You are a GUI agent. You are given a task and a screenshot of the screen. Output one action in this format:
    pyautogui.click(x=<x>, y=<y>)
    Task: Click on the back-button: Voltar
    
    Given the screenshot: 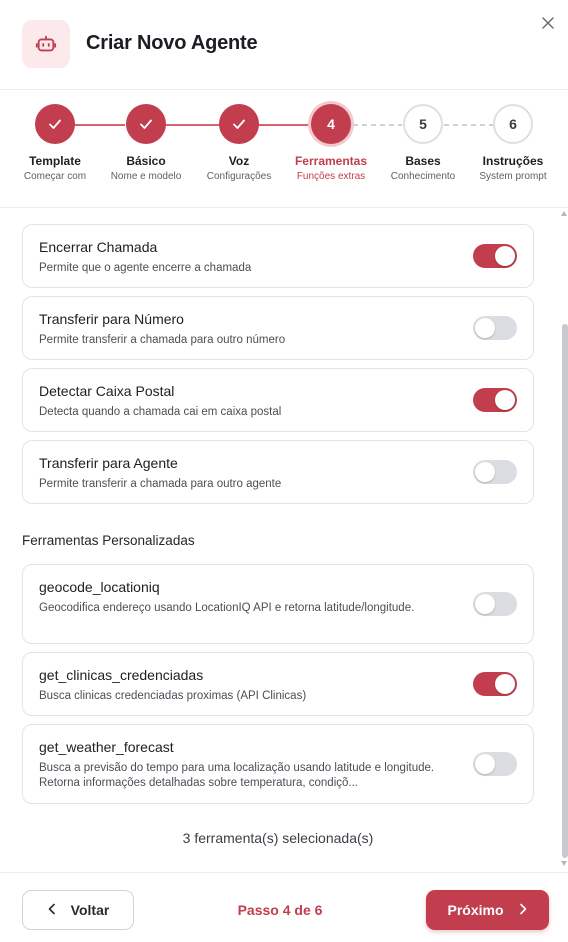 What is the action you would take?
    pyautogui.click(x=78, y=910)
    